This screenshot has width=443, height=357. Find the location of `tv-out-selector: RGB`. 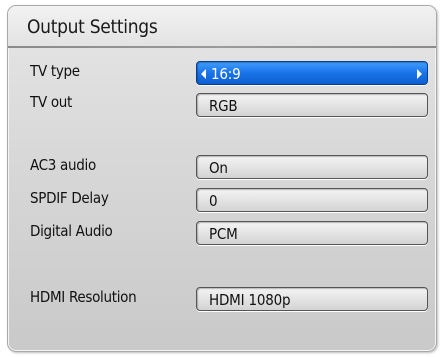

tv-out-selector: RGB is located at coordinates (312, 105).